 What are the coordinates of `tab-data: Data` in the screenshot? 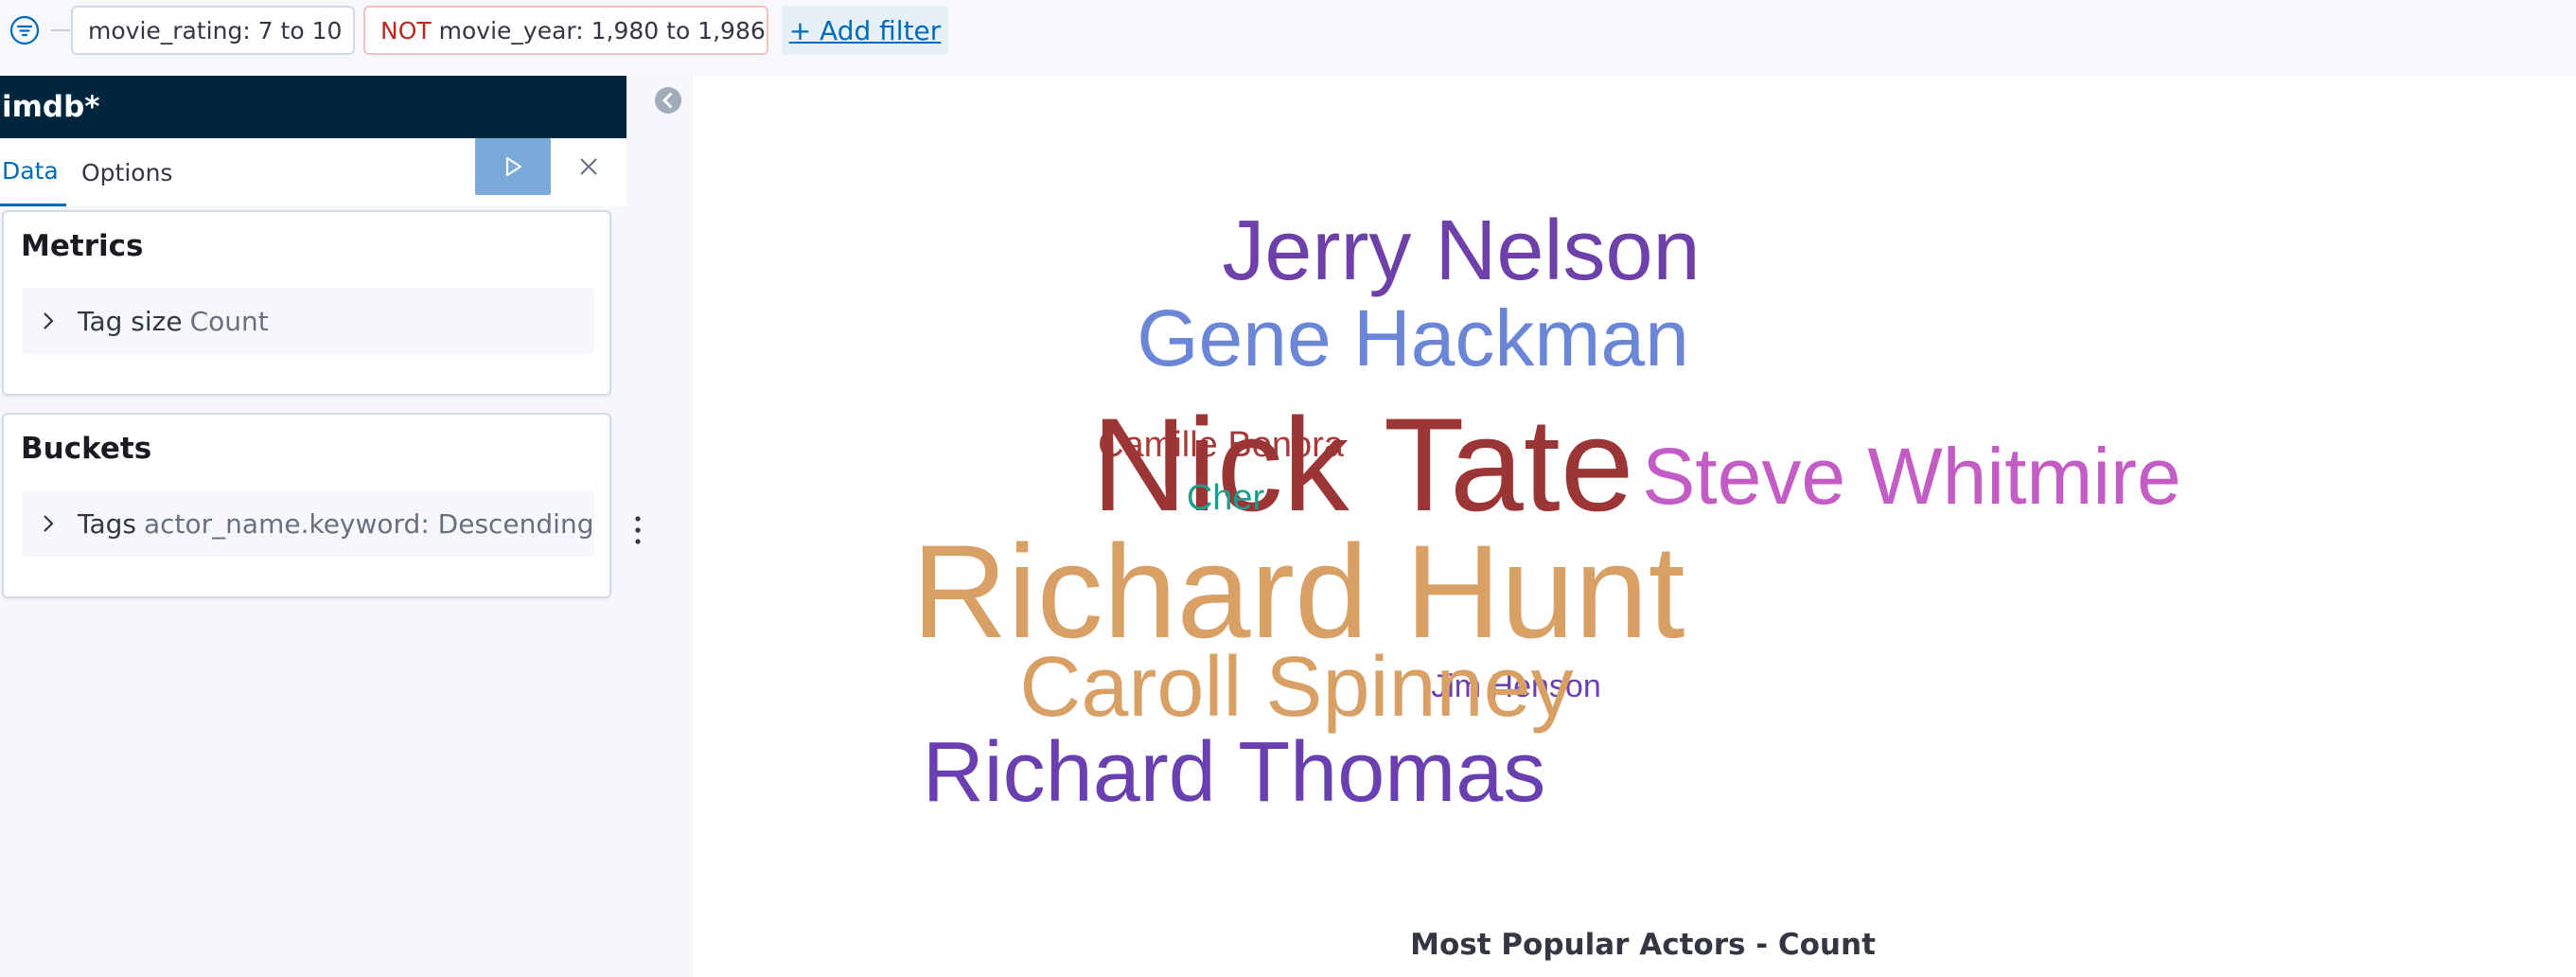 It's located at (33, 172).